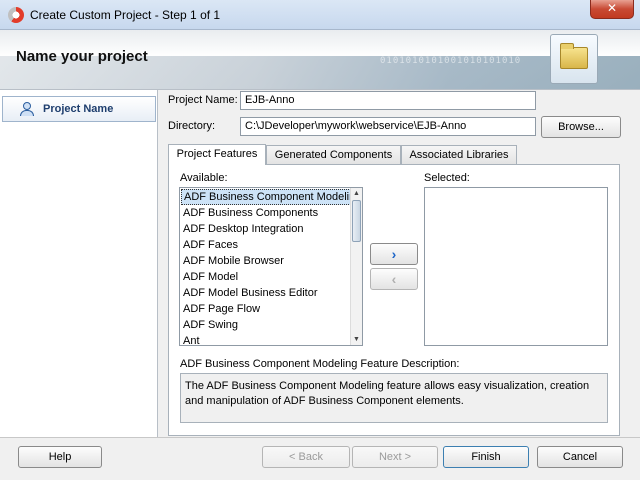 Image resolution: width=640 pixels, height=480 pixels. I want to click on window-title: Create Custom Project - Step 1 of 1, so click(125, 15).